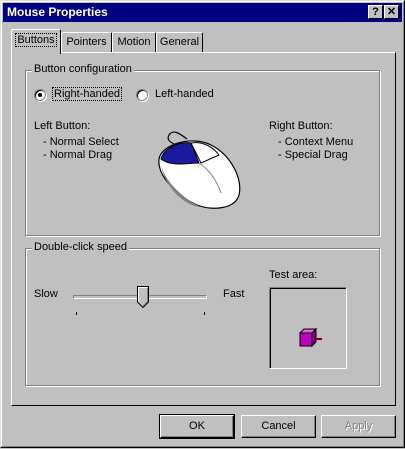  I want to click on fast-label: Fast, so click(234, 294).